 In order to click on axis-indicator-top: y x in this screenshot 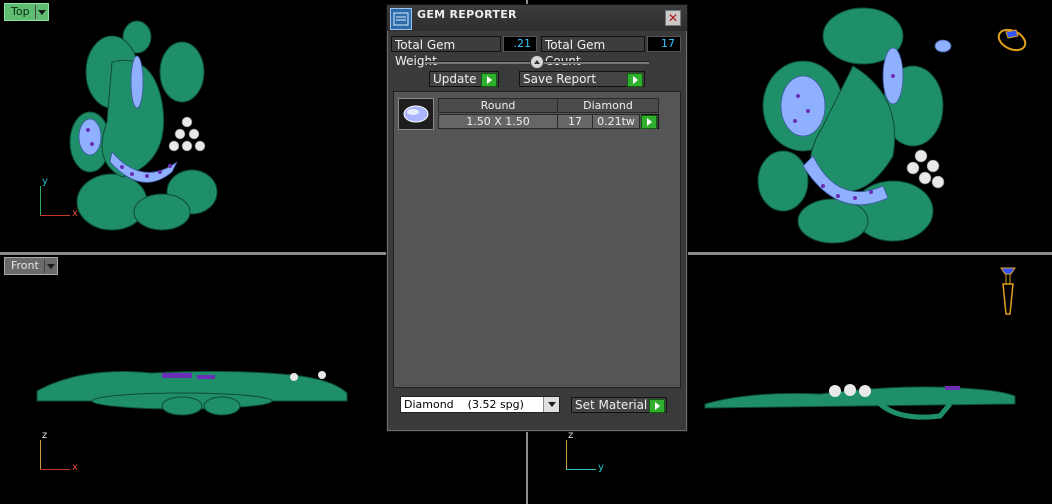, I will do `click(63, 197)`.